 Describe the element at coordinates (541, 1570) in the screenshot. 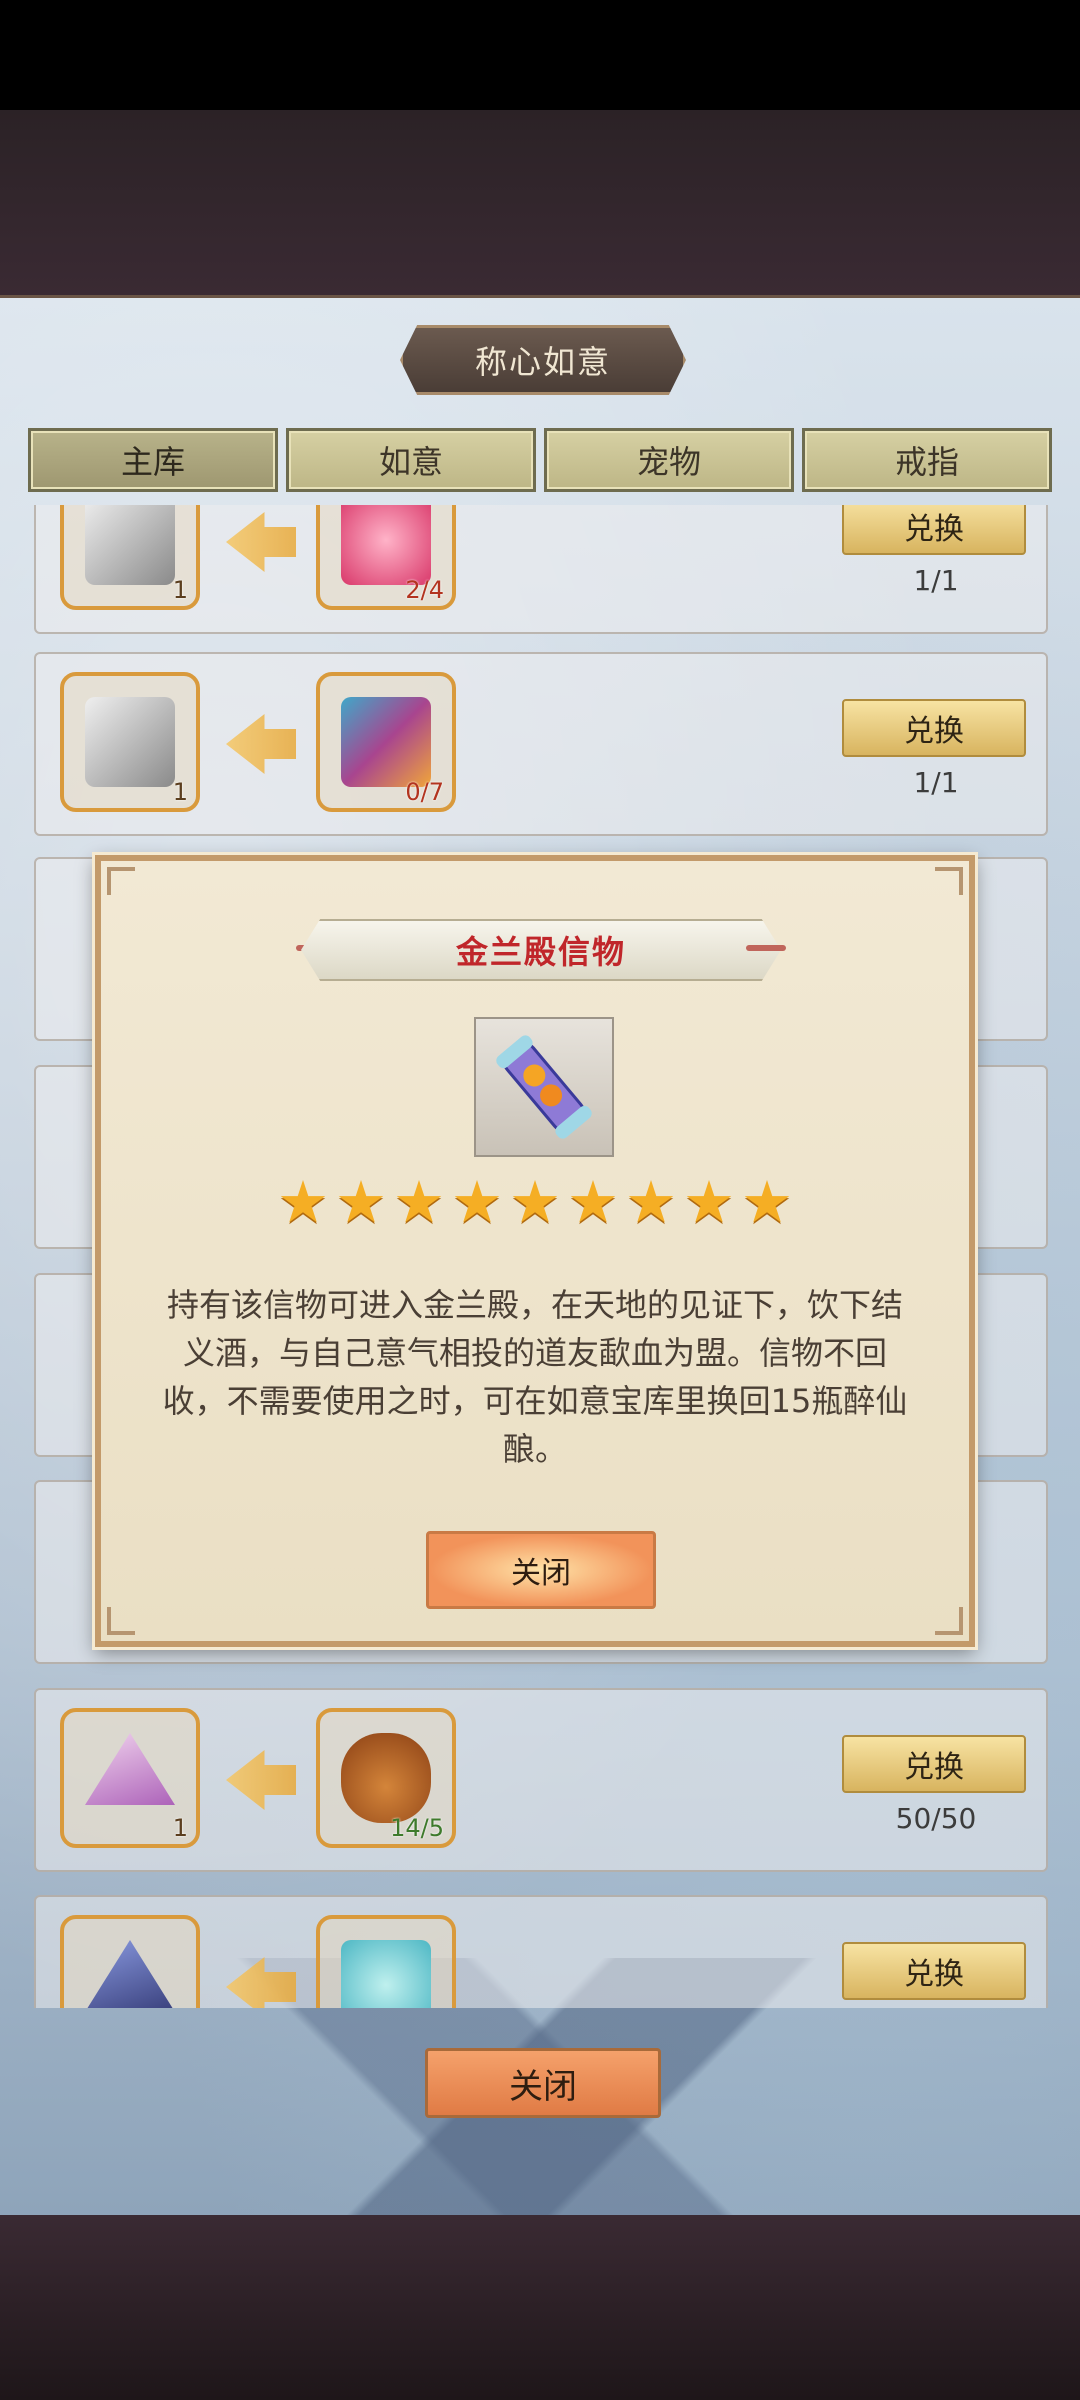

I see `modal-close-button: 关闭` at that location.